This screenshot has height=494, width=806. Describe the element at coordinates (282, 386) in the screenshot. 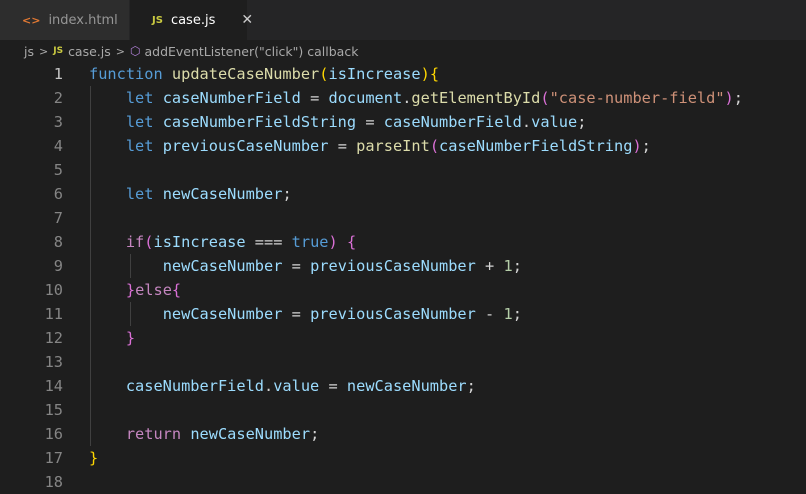

I see `code-text: caseNumberField.value = newCaseNumber;` at that location.